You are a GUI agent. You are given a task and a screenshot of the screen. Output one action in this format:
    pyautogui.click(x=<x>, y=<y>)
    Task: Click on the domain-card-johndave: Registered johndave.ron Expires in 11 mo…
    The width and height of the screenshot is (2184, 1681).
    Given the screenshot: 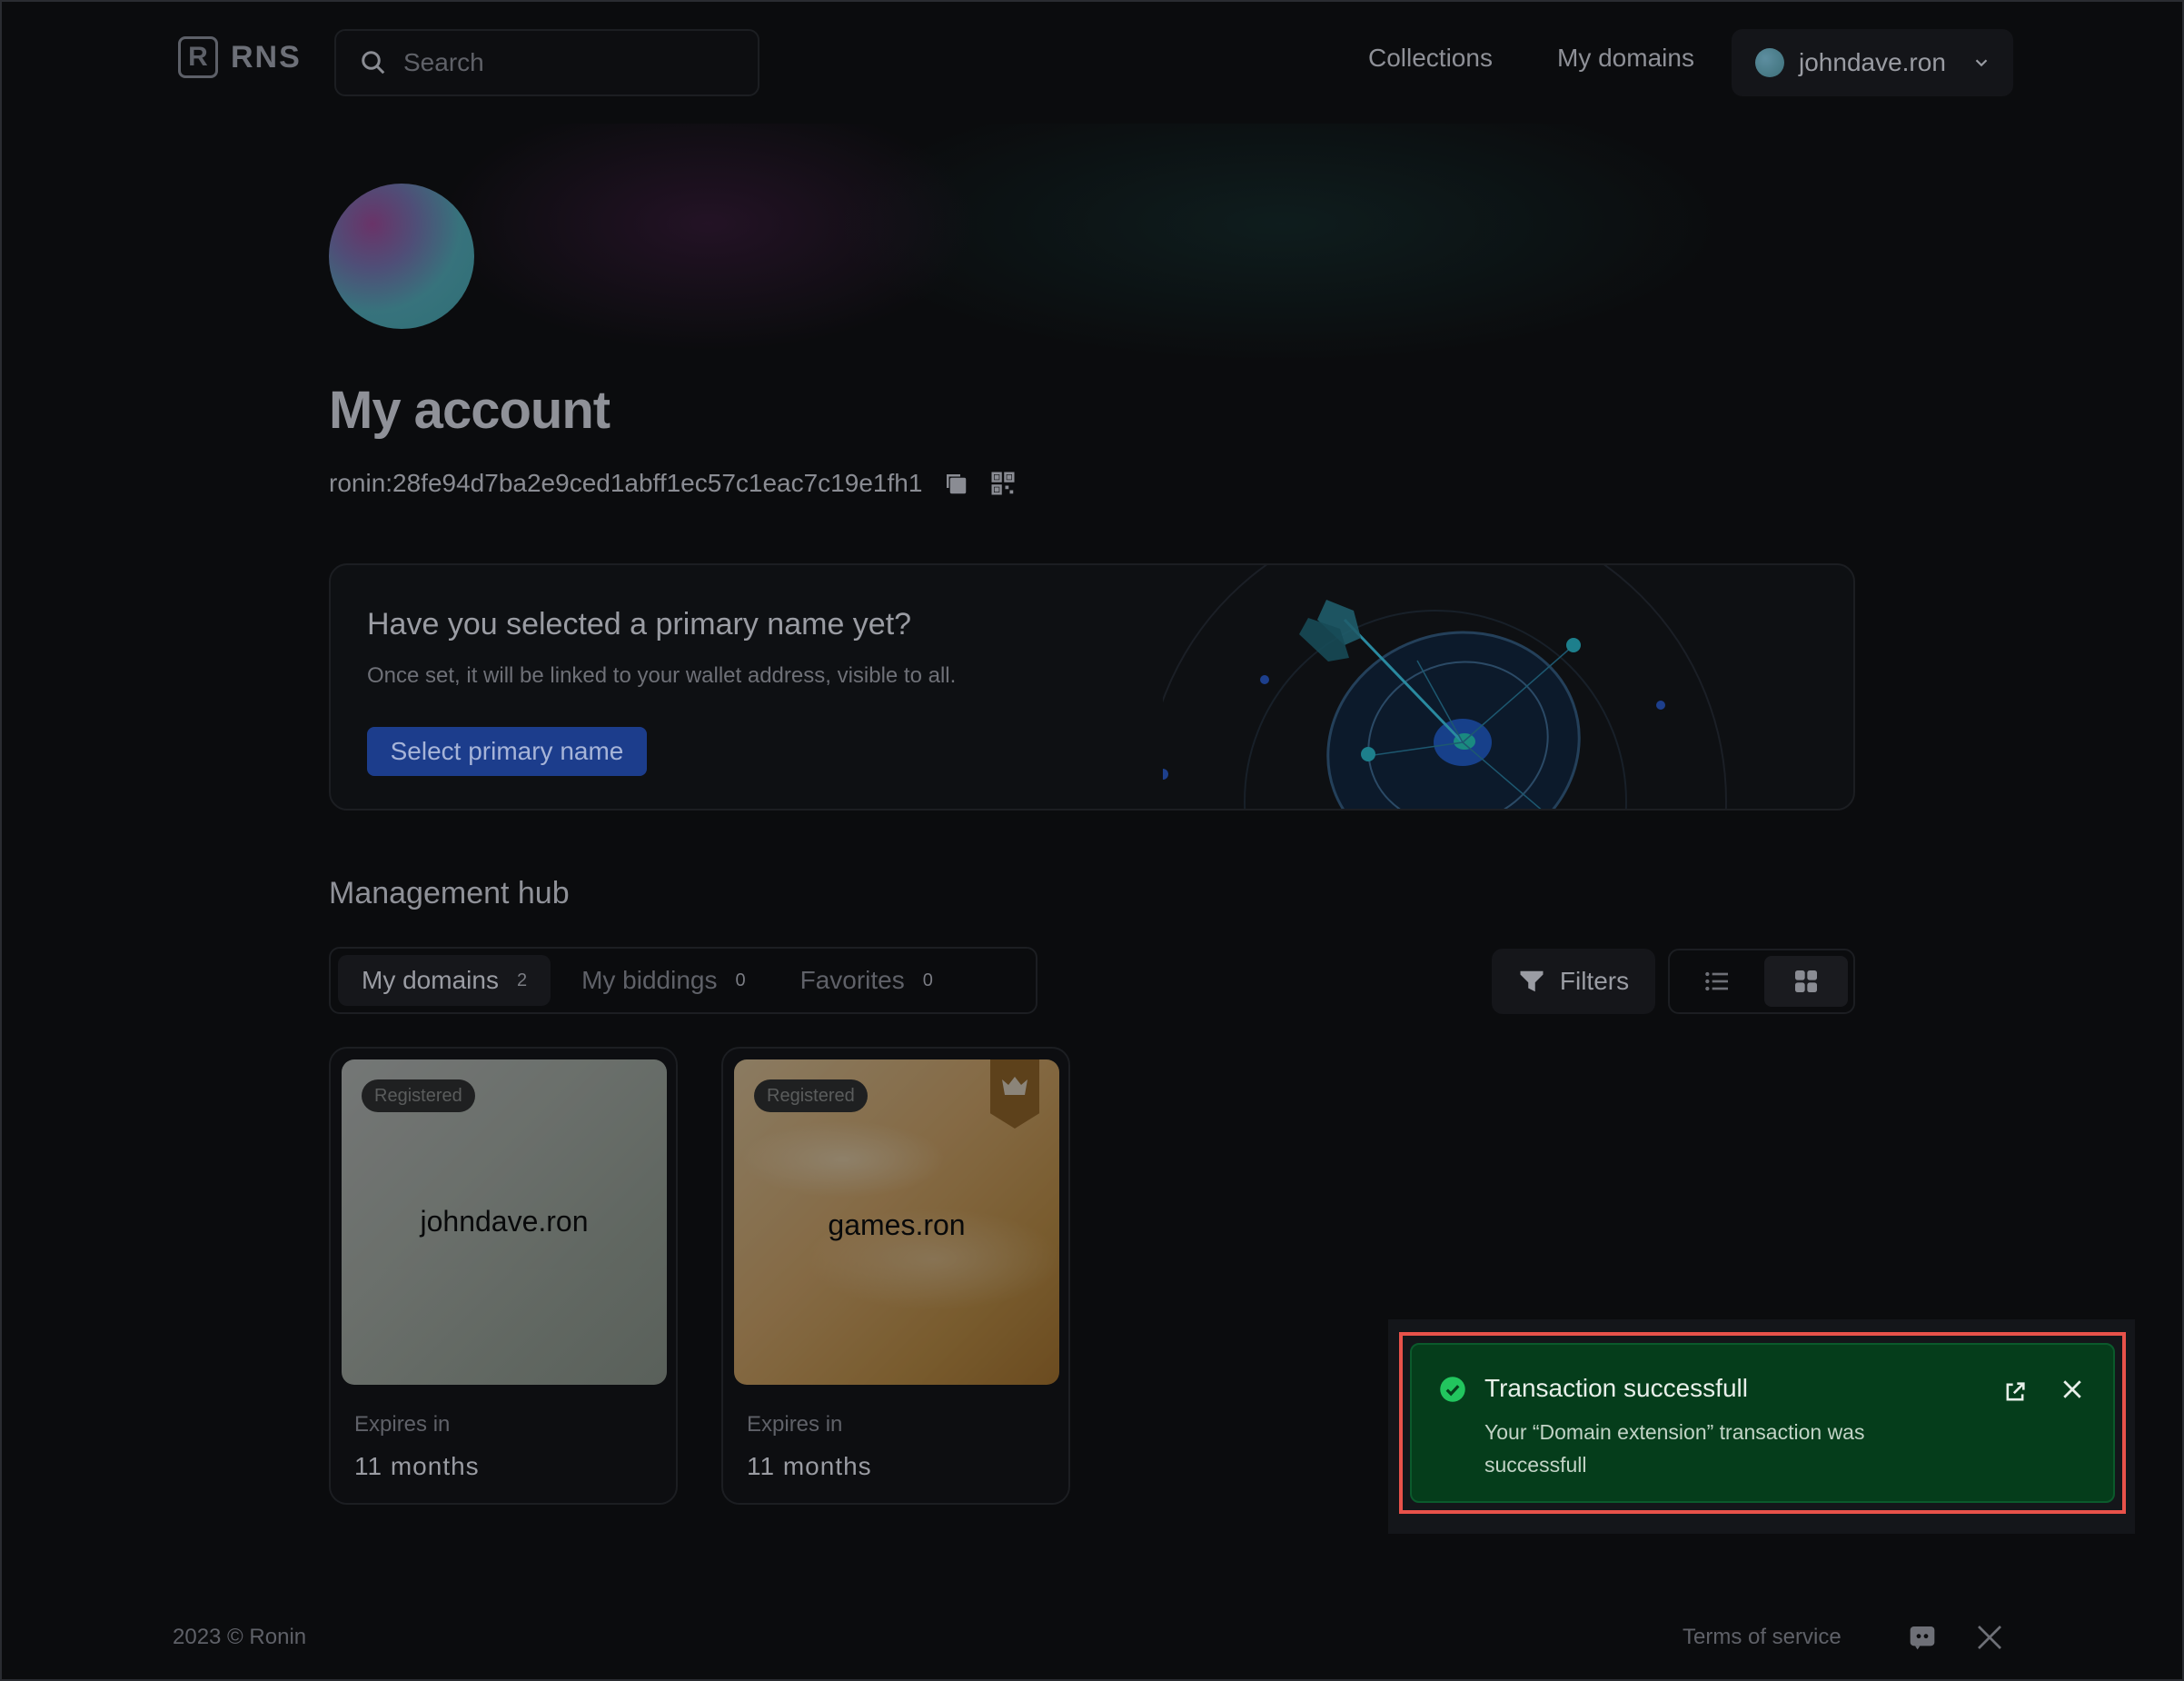 What is the action you would take?
    pyautogui.click(x=503, y=1276)
    